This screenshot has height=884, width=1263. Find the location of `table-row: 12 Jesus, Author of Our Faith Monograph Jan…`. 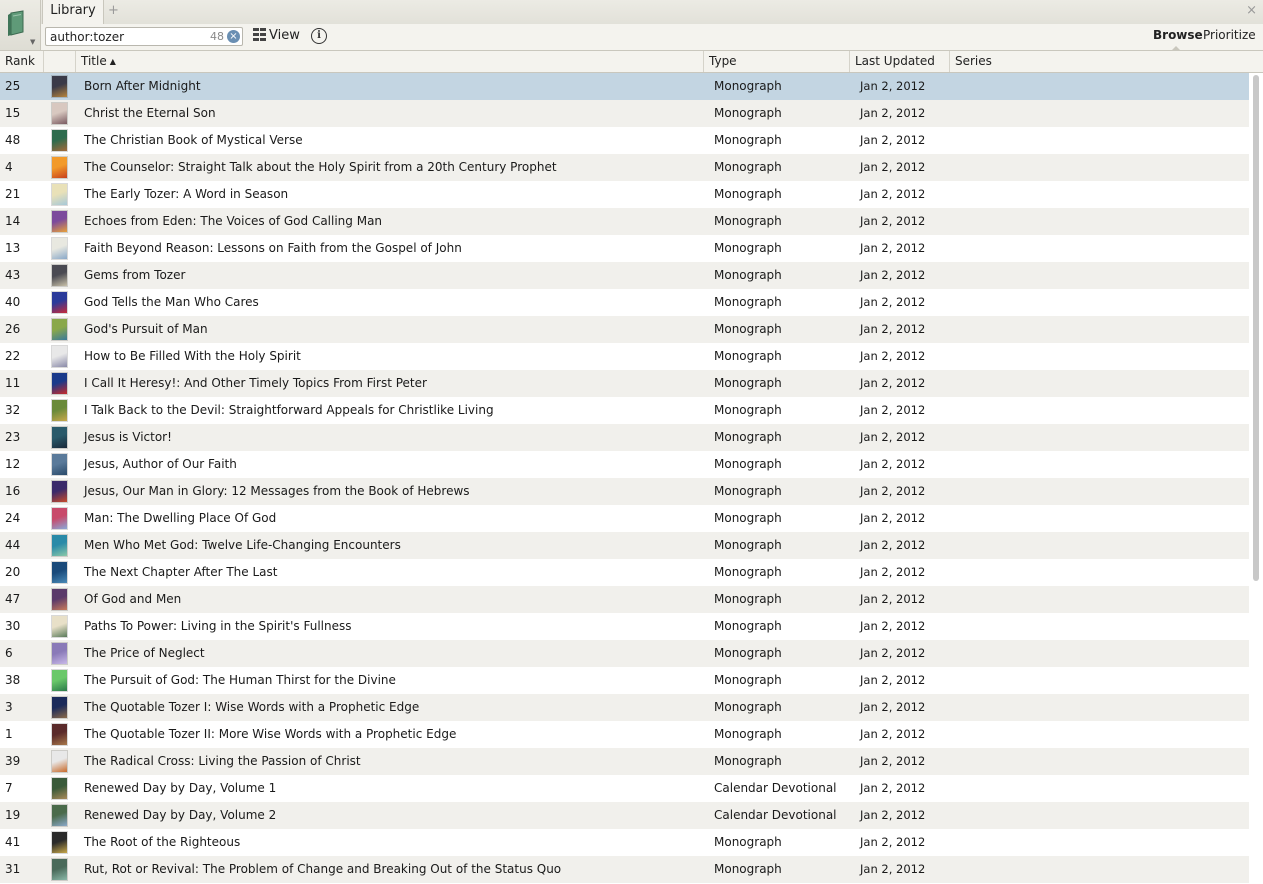

table-row: 12 Jesus, Author of Our Faith Monograph Jan… is located at coordinates (624, 464).